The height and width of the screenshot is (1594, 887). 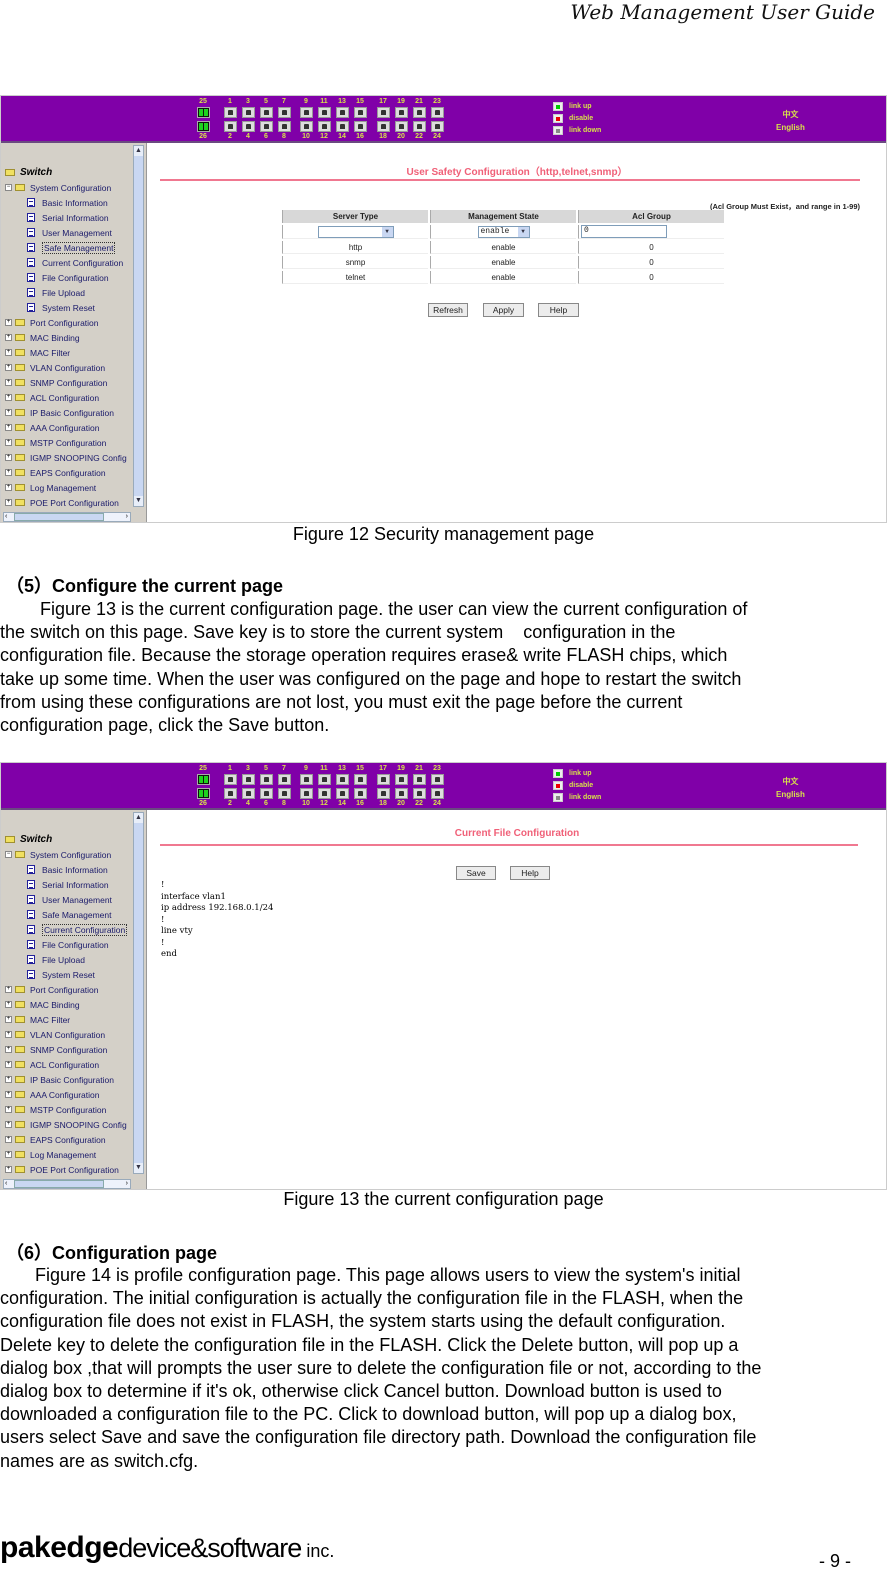 I want to click on tree-item-poe-port-configuration: + POE Port Configuration, so click(x=66, y=1169).